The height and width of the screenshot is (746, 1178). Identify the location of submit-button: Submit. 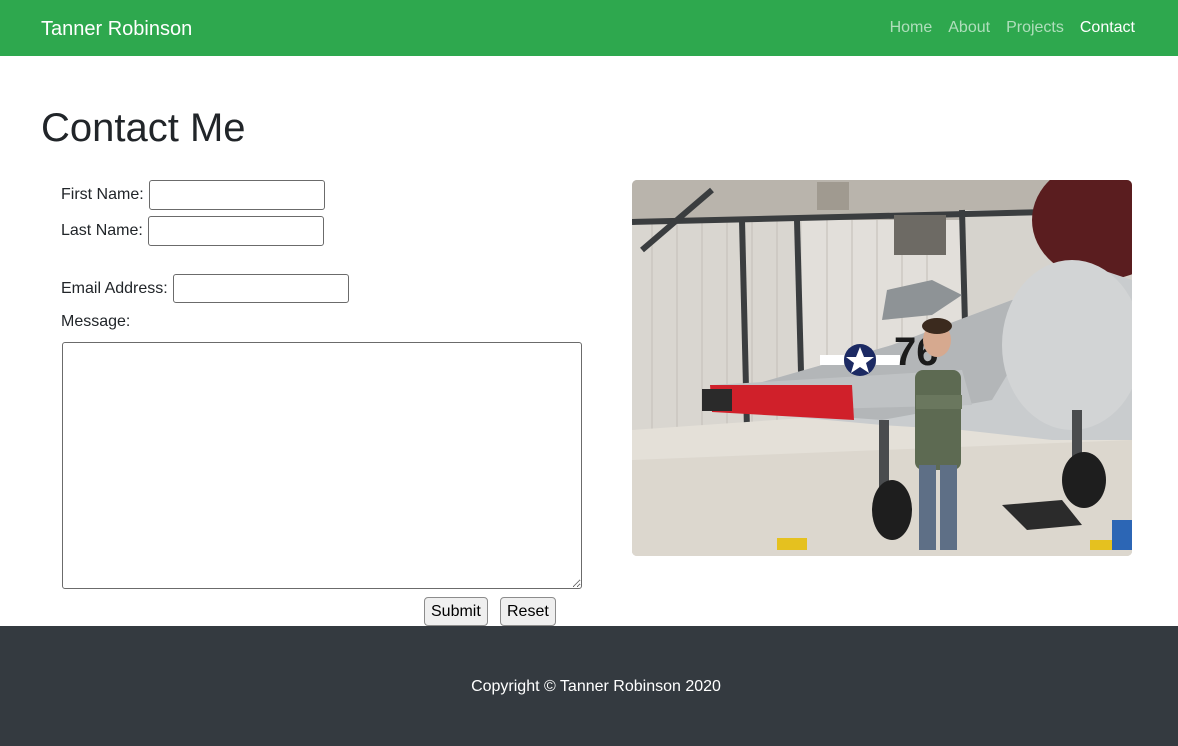
(456, 611).